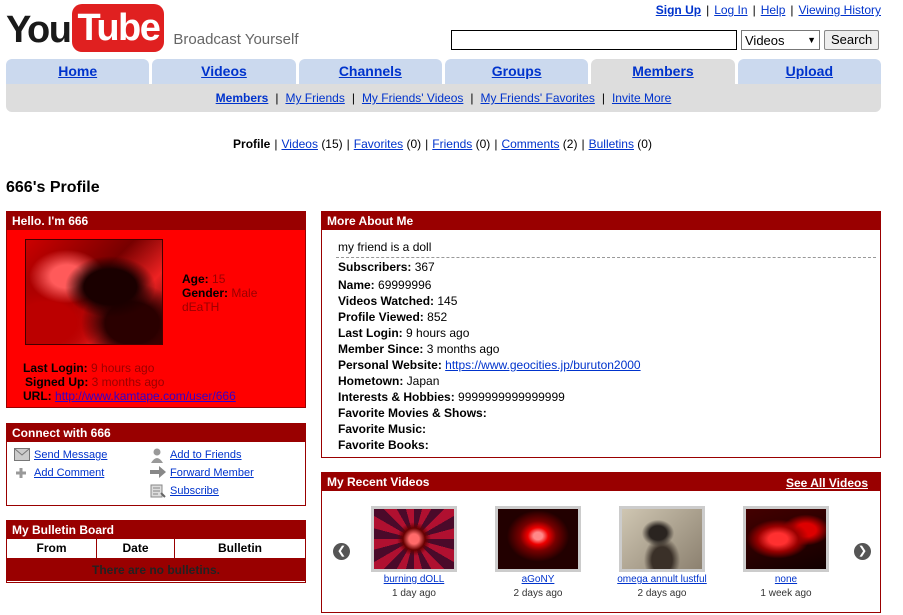  What do you see at coordinates (156, 570) in the screenshot?
I see `bulletin-empty-message: There are no bulletins.` at bounding box center [156, 570].